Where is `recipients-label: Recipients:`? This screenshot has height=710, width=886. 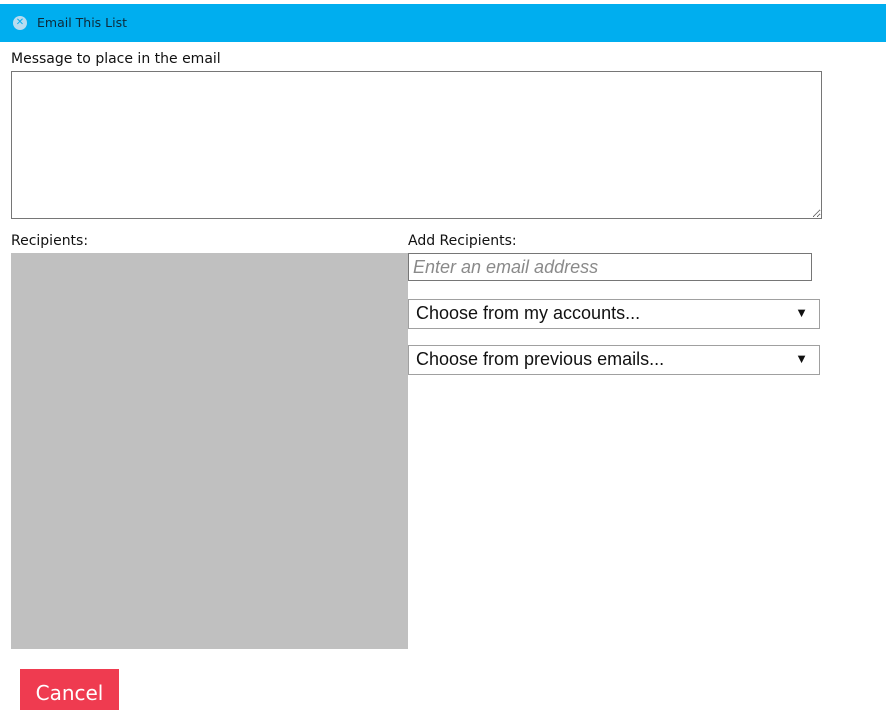 recipients-label: Recipients: is located at coordinates (50, 241).